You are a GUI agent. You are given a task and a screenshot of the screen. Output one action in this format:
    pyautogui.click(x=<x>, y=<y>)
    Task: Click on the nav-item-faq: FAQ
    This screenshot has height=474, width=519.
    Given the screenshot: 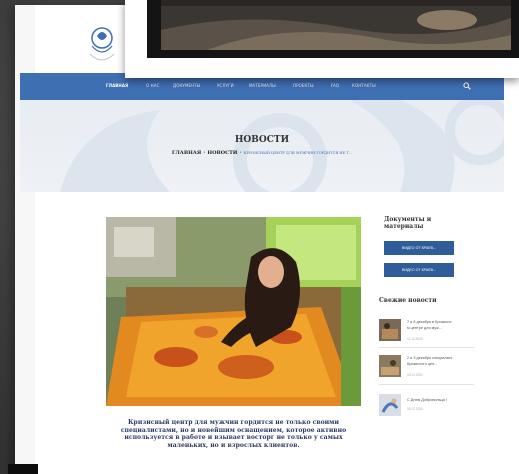 What is the action you would take?
    pyautogui.click(x=335, y=85)
    